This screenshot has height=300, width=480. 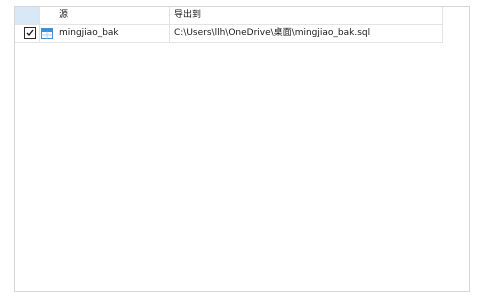 I want to click on row-checkbox, so click(x=30, y=33).